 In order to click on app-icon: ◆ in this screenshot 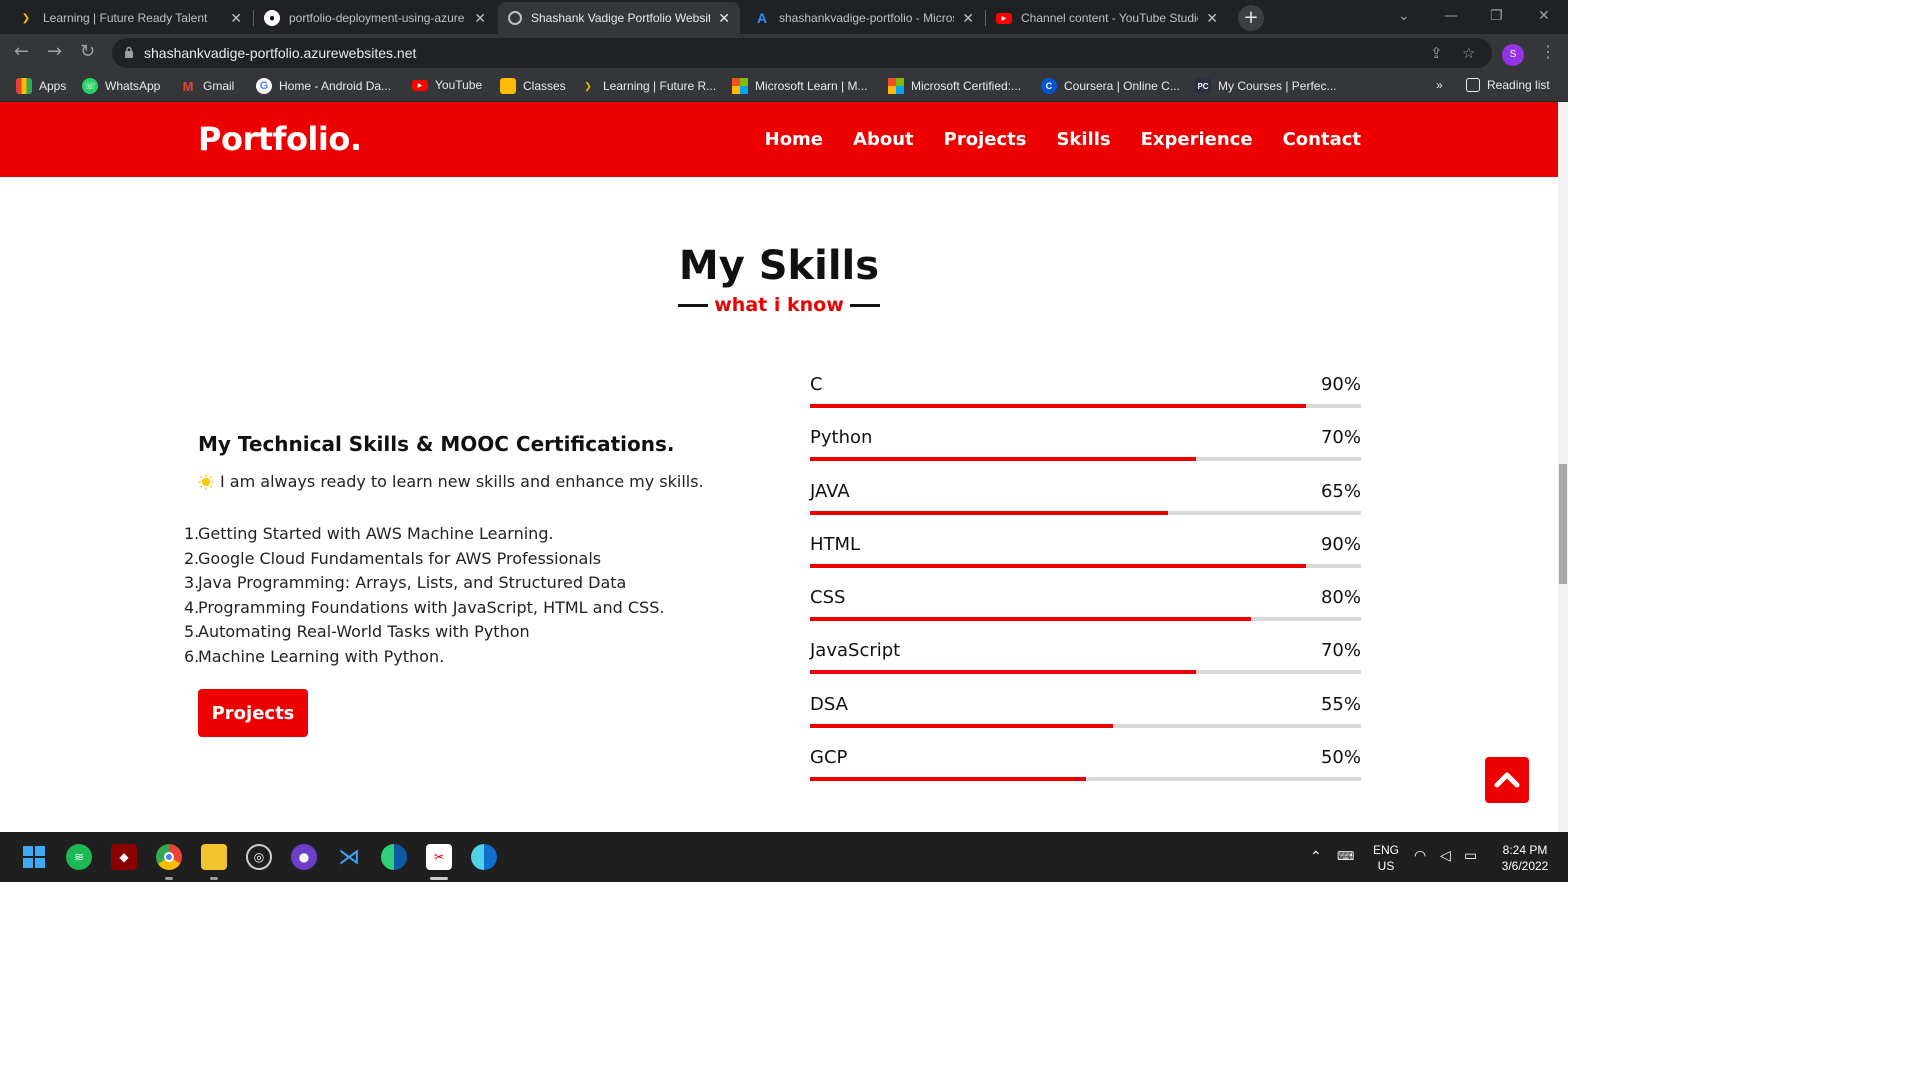, I will do `click(124, 857)`.